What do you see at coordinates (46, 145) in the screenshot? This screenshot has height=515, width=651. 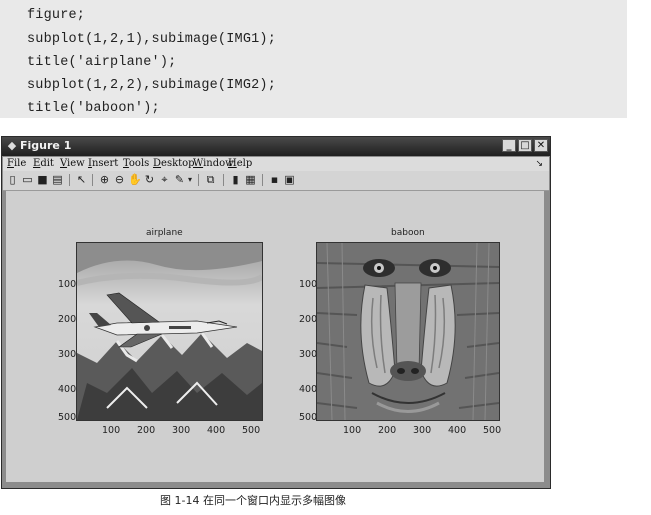 I see `window-title: Figure 1` at bounding box center [46, 145].